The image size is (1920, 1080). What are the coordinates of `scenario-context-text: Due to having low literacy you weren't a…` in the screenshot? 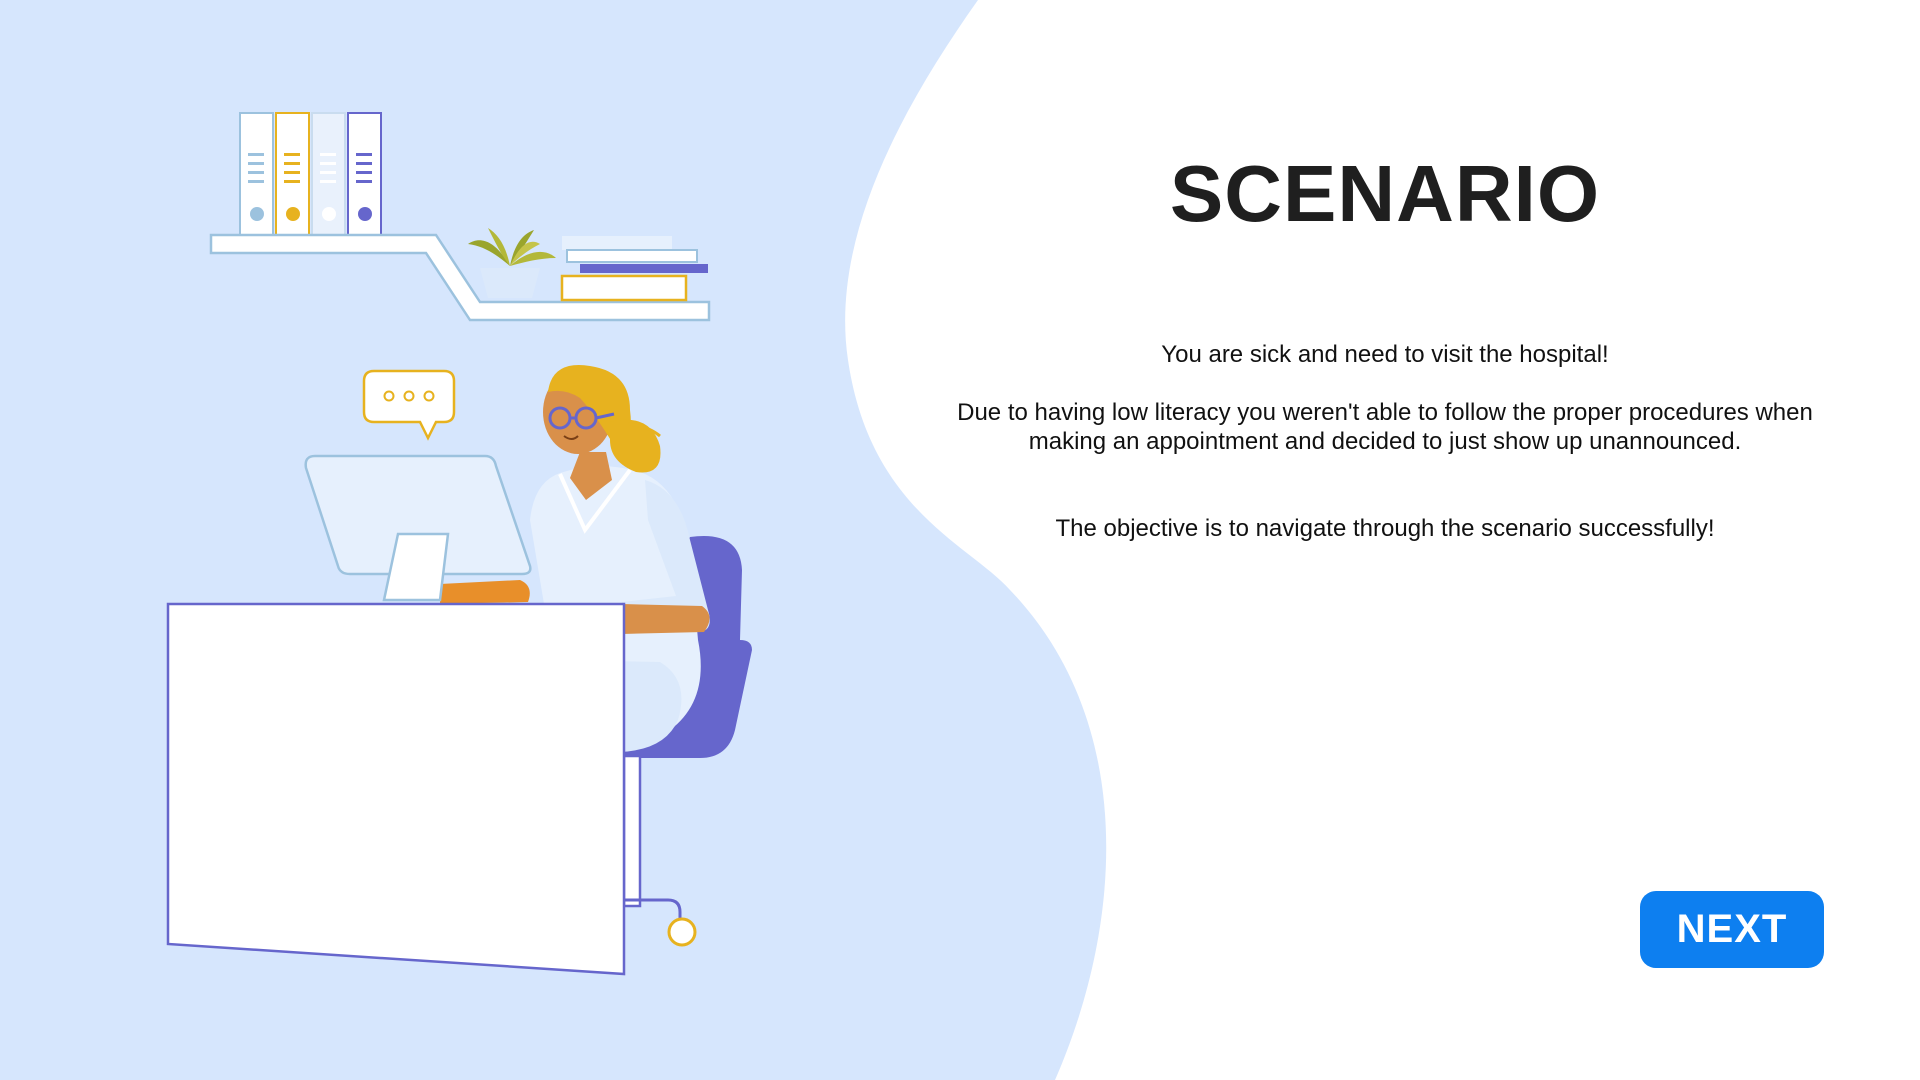 It's located at (1385, 427).